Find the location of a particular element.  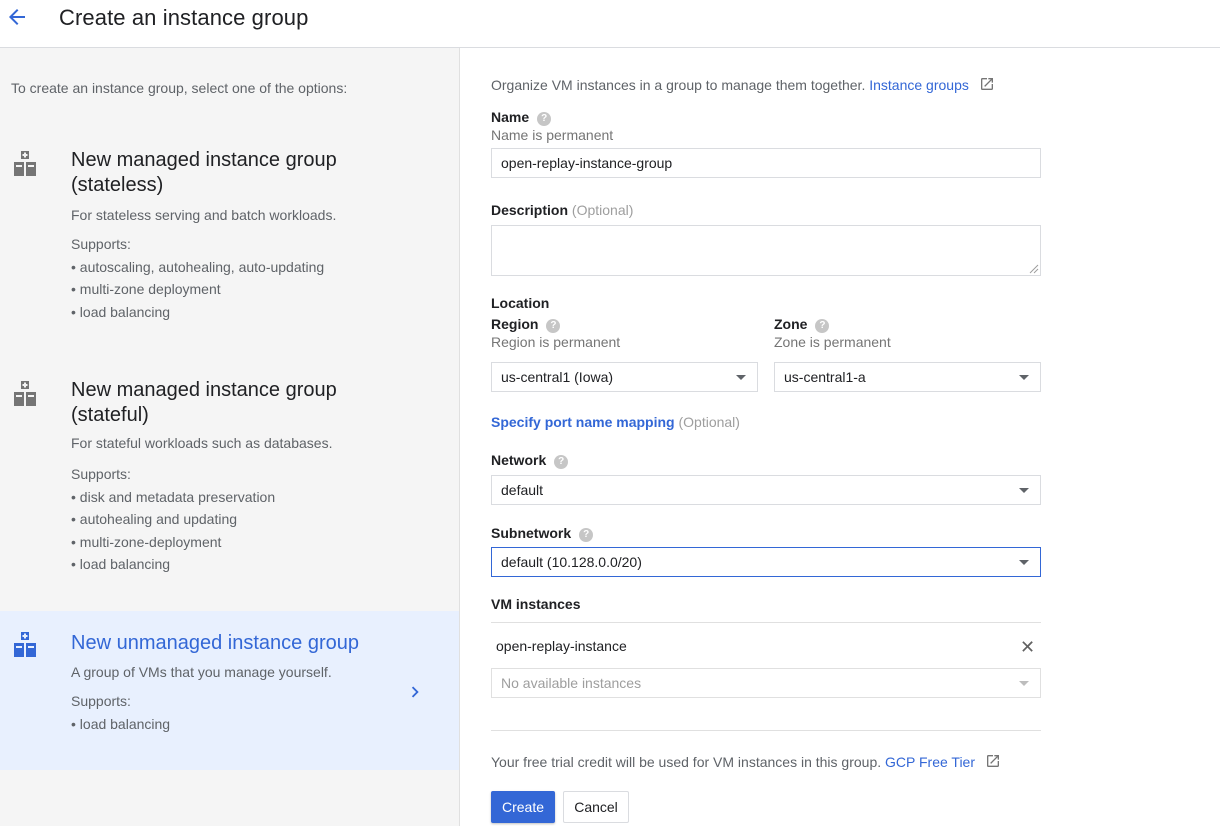

network-label: Network? is located at coordinates (530, 460).